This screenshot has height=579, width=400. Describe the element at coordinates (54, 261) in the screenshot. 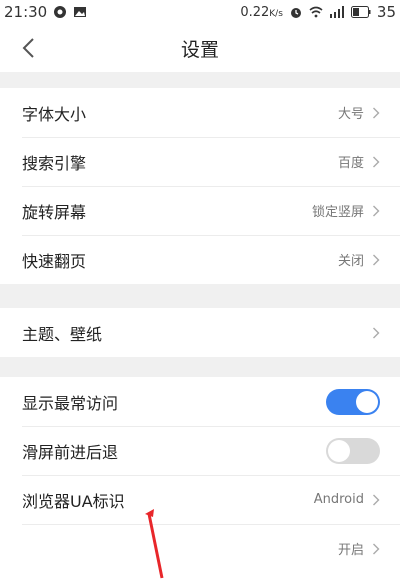

I see `setting-label: 快速翻页` at that location.